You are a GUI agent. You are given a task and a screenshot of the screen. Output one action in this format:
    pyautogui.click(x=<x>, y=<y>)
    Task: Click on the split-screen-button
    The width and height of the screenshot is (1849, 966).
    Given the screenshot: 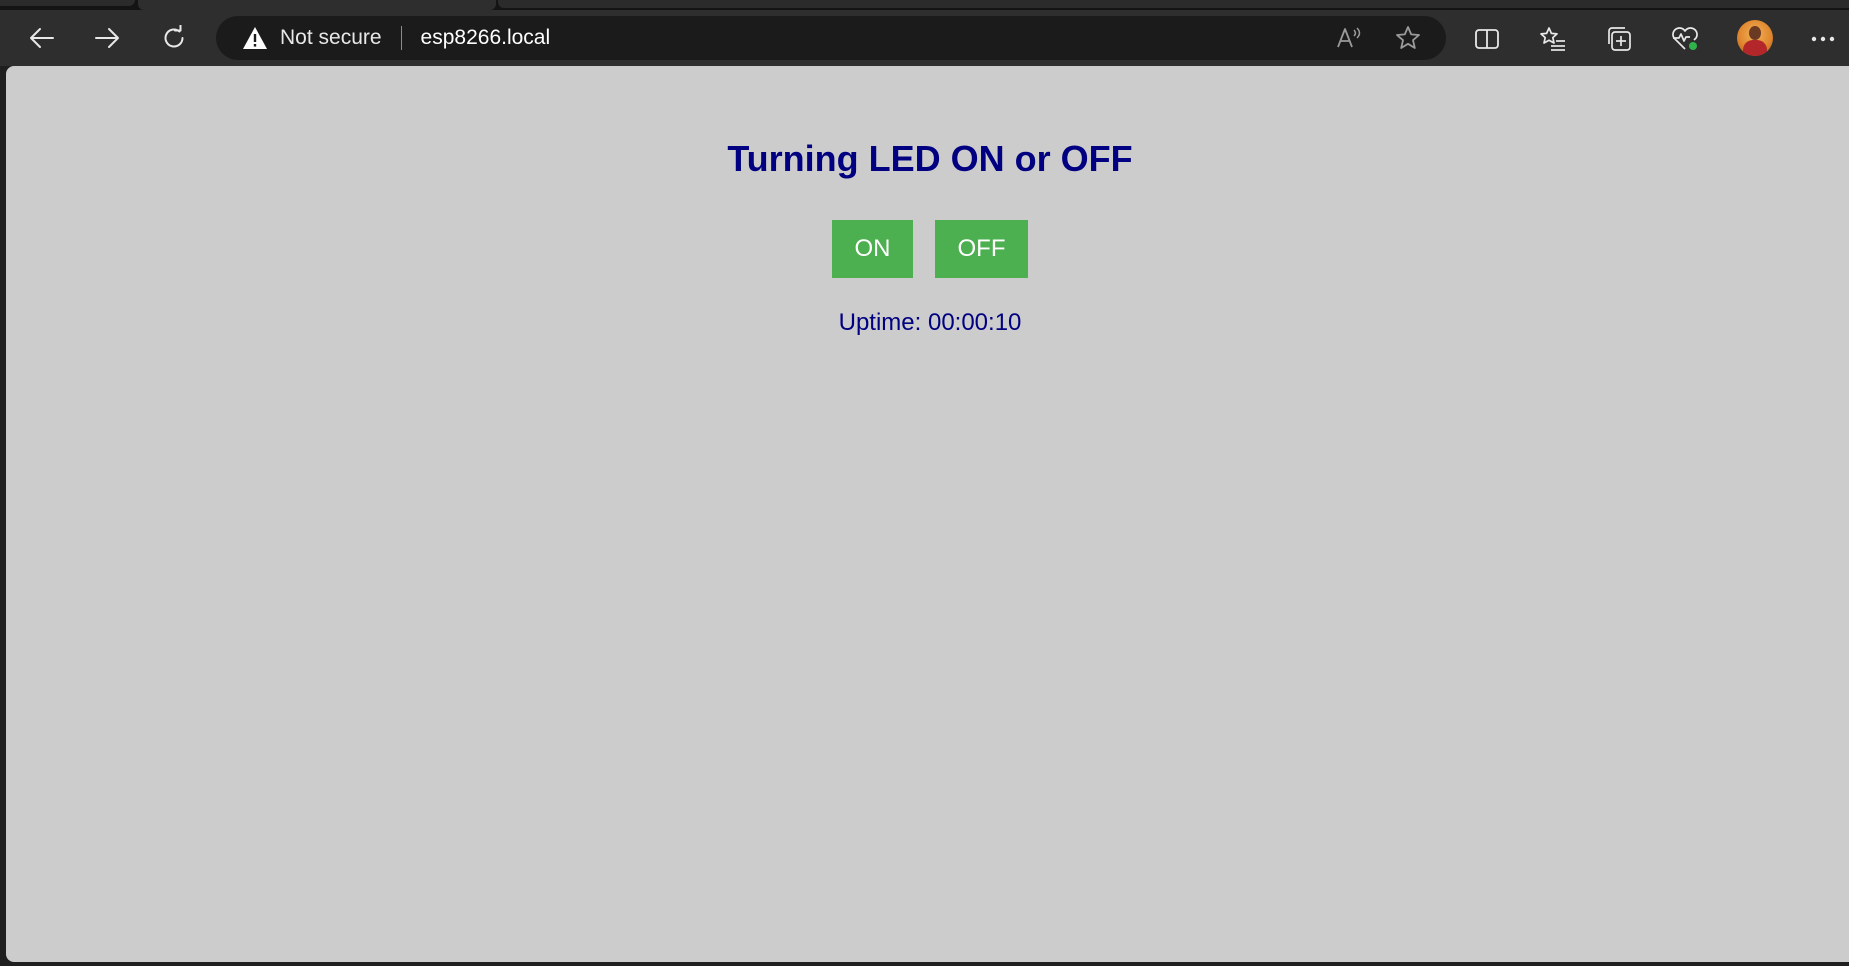 What is the action you would take?
    pyautogui.click(x=1487, y=39)
    